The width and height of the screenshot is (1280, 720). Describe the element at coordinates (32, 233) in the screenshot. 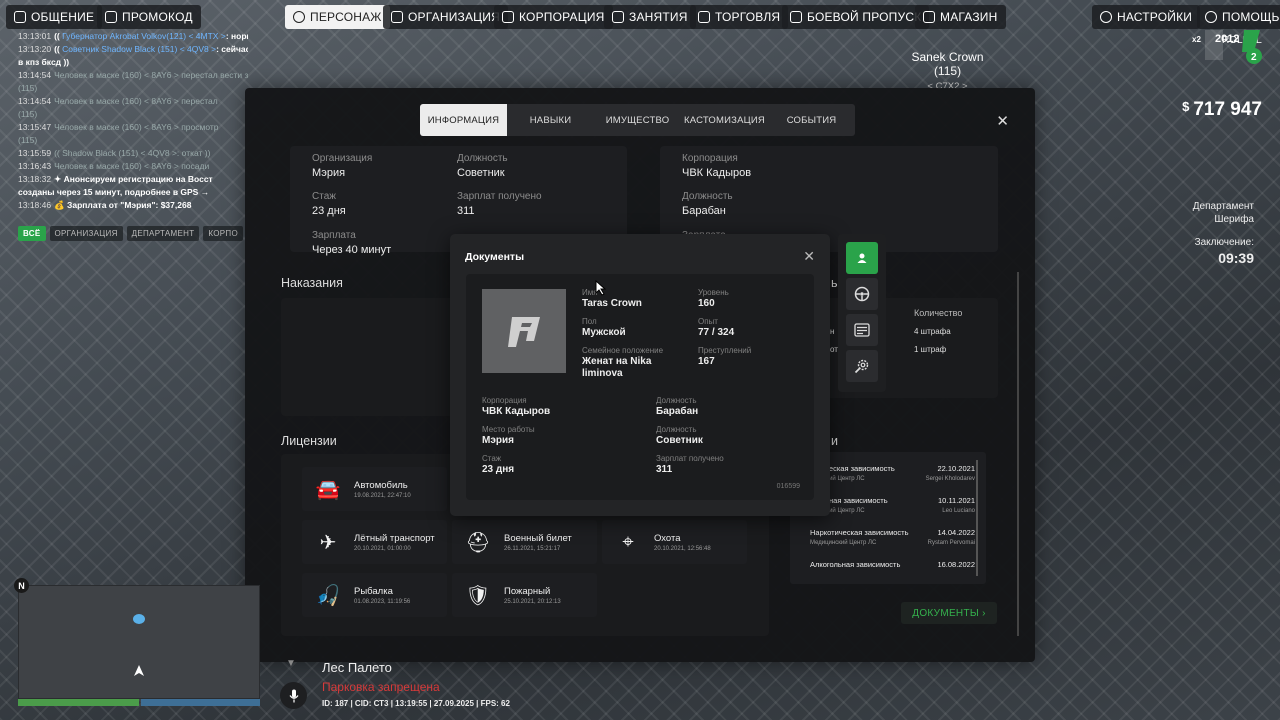

I see `chat-tab: ВСЁ` at that location.